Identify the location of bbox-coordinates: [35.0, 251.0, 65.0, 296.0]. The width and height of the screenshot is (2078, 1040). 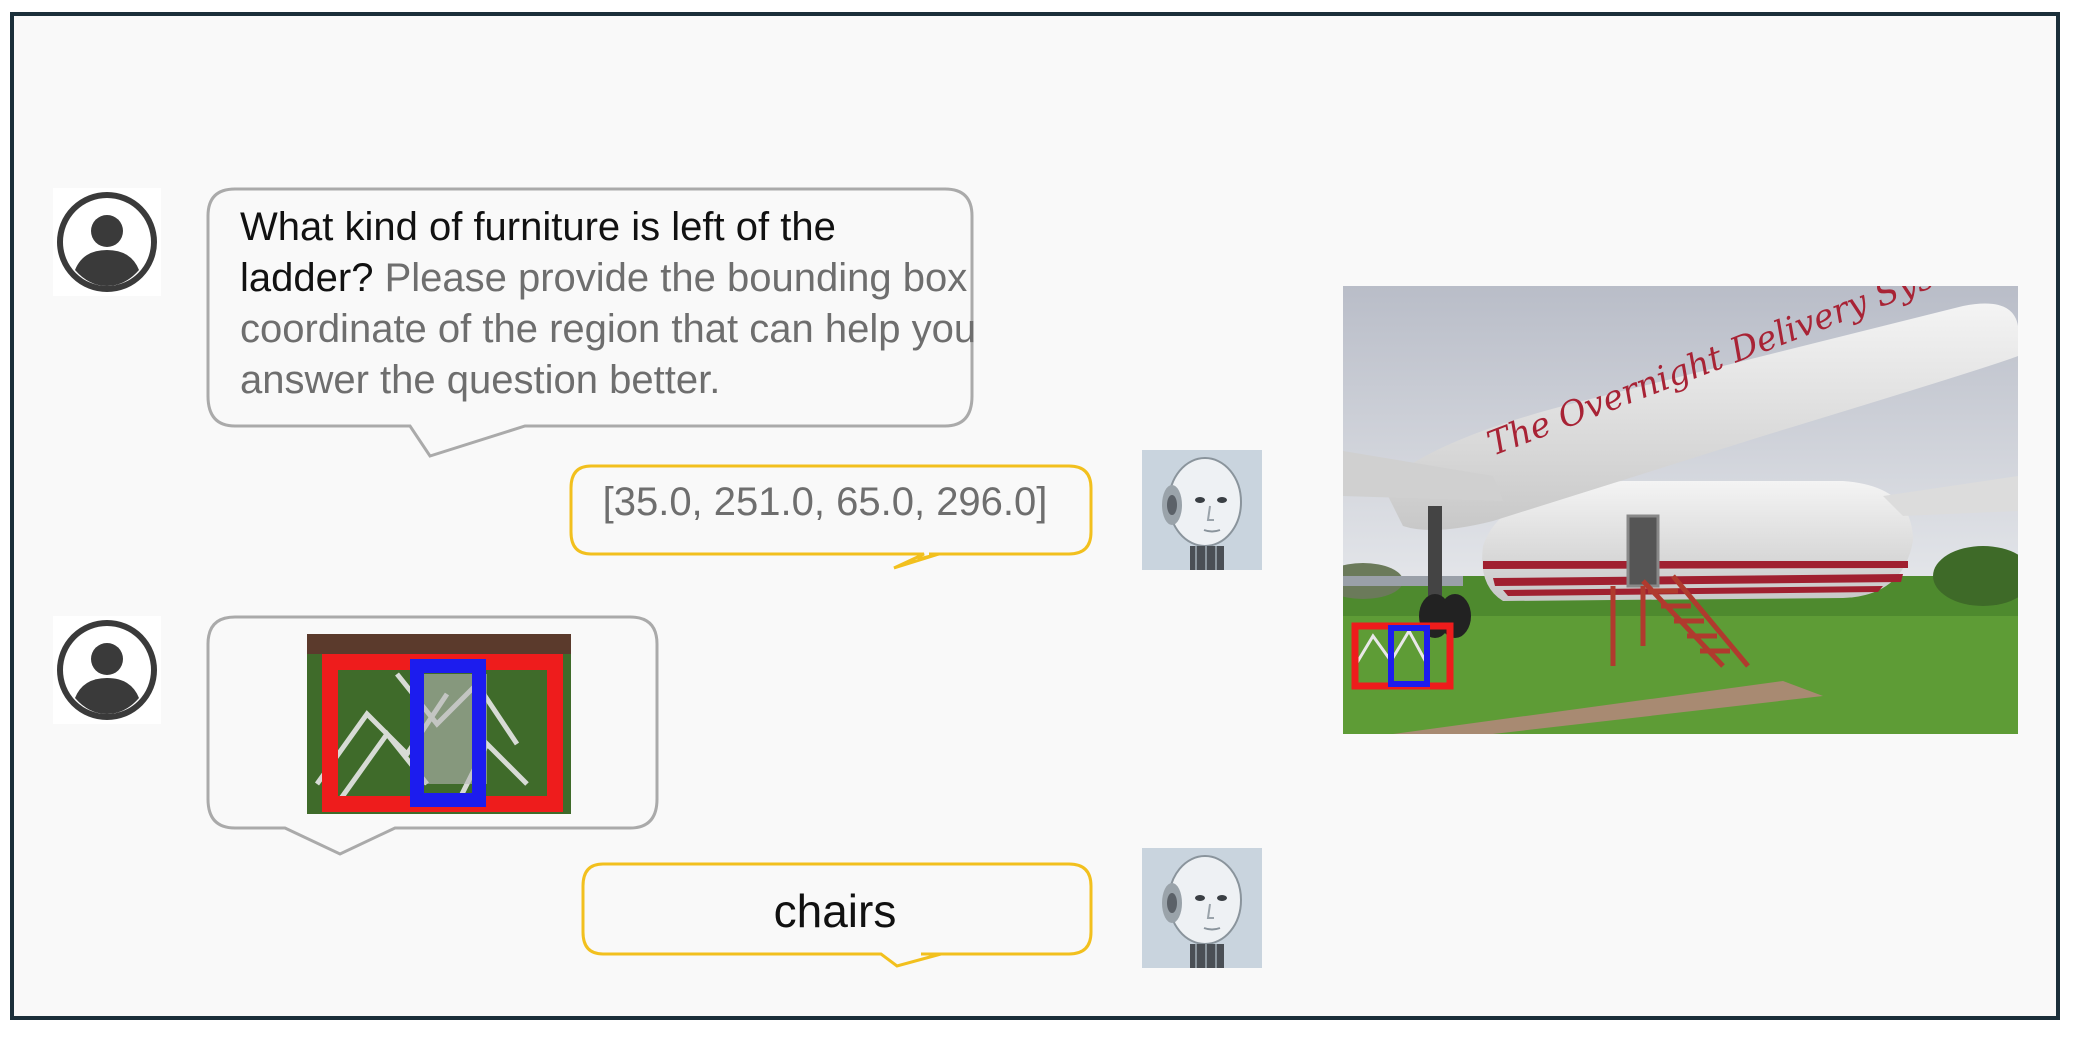
(825, 502).